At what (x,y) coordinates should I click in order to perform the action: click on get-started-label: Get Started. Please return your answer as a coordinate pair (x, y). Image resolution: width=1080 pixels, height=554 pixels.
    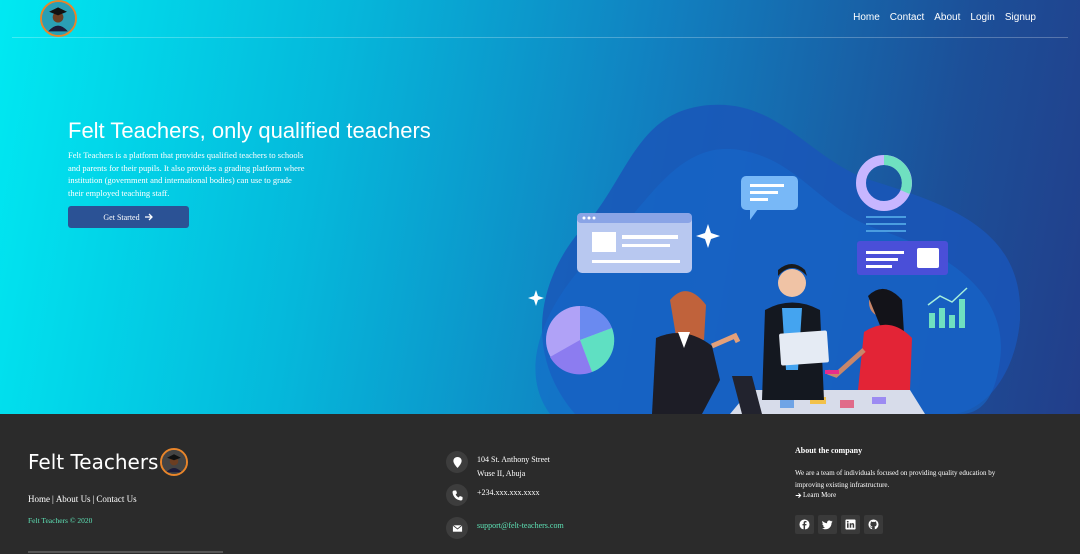
    Looking at the image, I should click on (121, 217).